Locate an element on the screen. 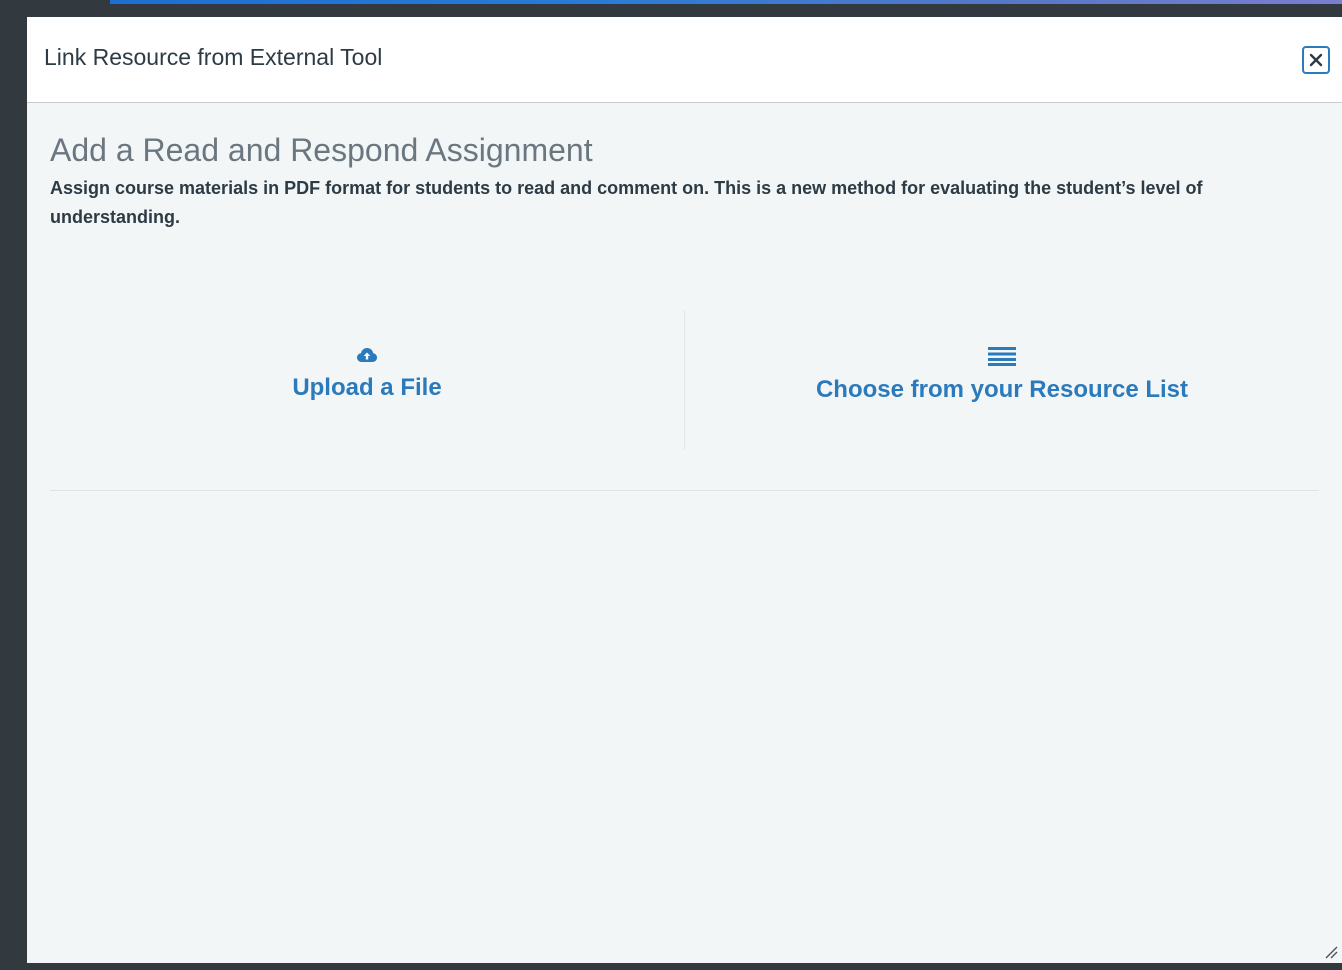 Image resolution: width=1342 pixels, height=970 pixels. close-icon is located at coordinates (1316, 60).